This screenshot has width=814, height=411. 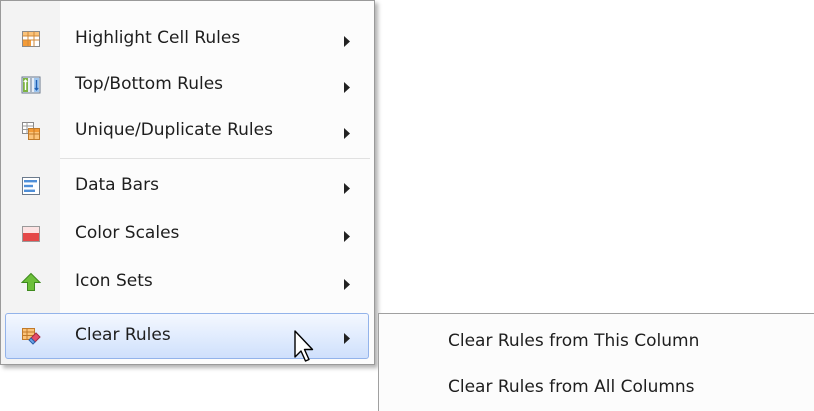 I want to click on submenu-item-label: Clear Rules from This Column, so click(x=574, y=341).